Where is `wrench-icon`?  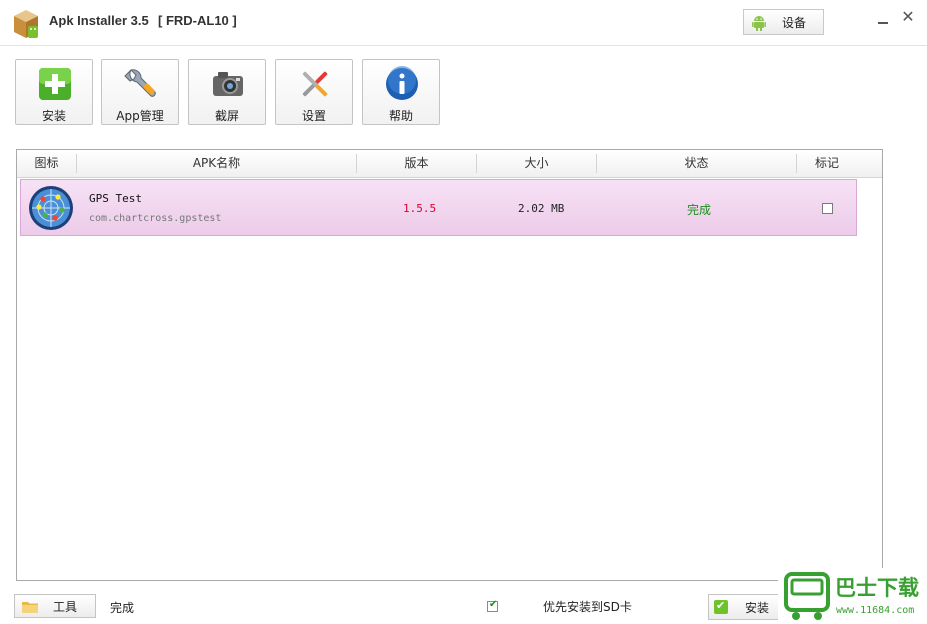
wrench-icon is located at coordinates (140, 83).